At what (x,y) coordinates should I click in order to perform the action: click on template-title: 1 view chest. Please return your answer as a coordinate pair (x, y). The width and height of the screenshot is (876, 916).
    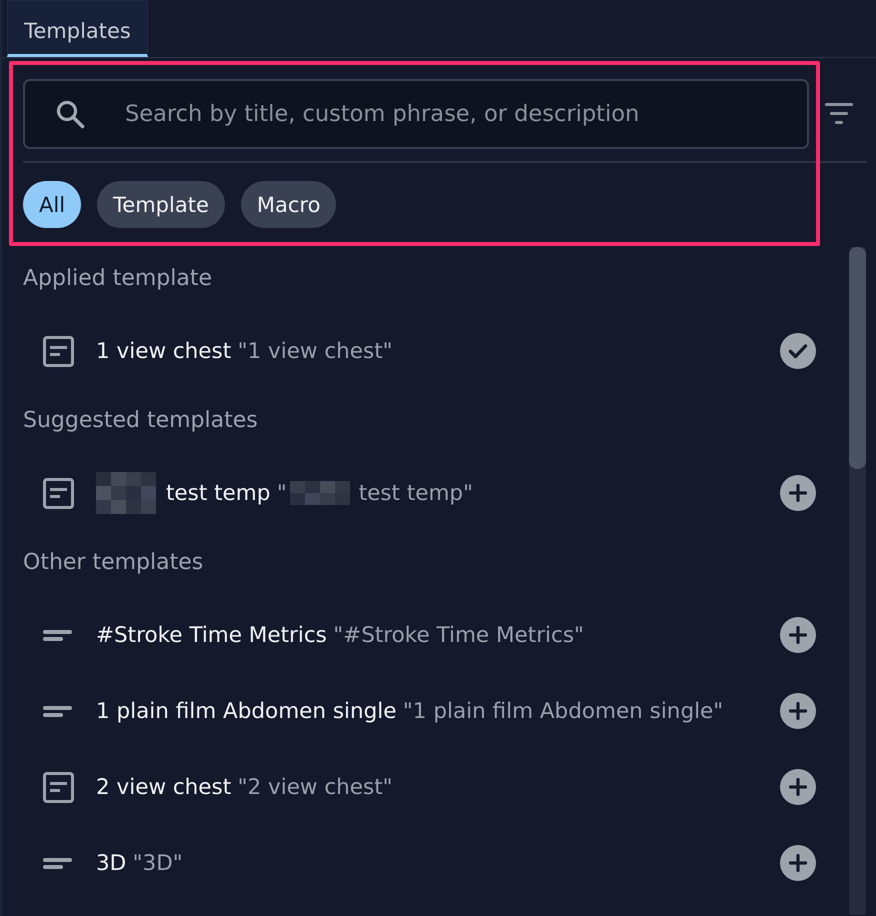
    Looking at the image, I should click on (164, 351).